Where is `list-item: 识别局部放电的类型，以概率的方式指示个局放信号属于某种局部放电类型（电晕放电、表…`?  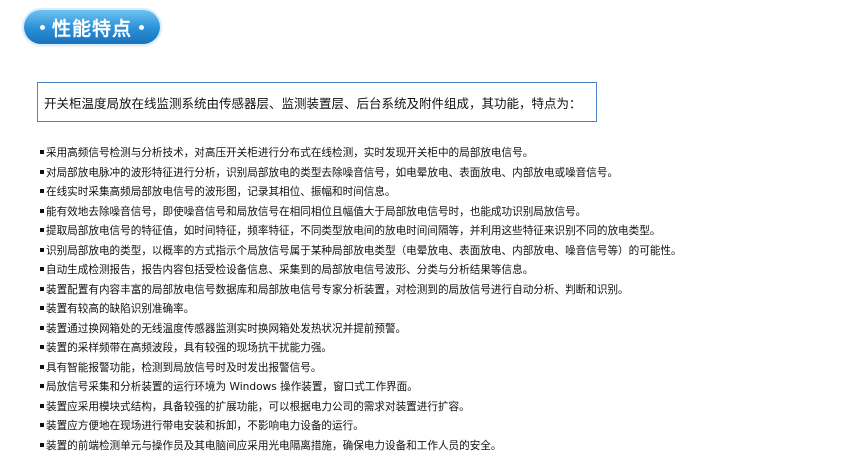
list-item: 识别局部放电的类型，以概率的方式指示个局放信号属于某种局部放电类型（电晕放电、表… is located at coordinates (361, 252).